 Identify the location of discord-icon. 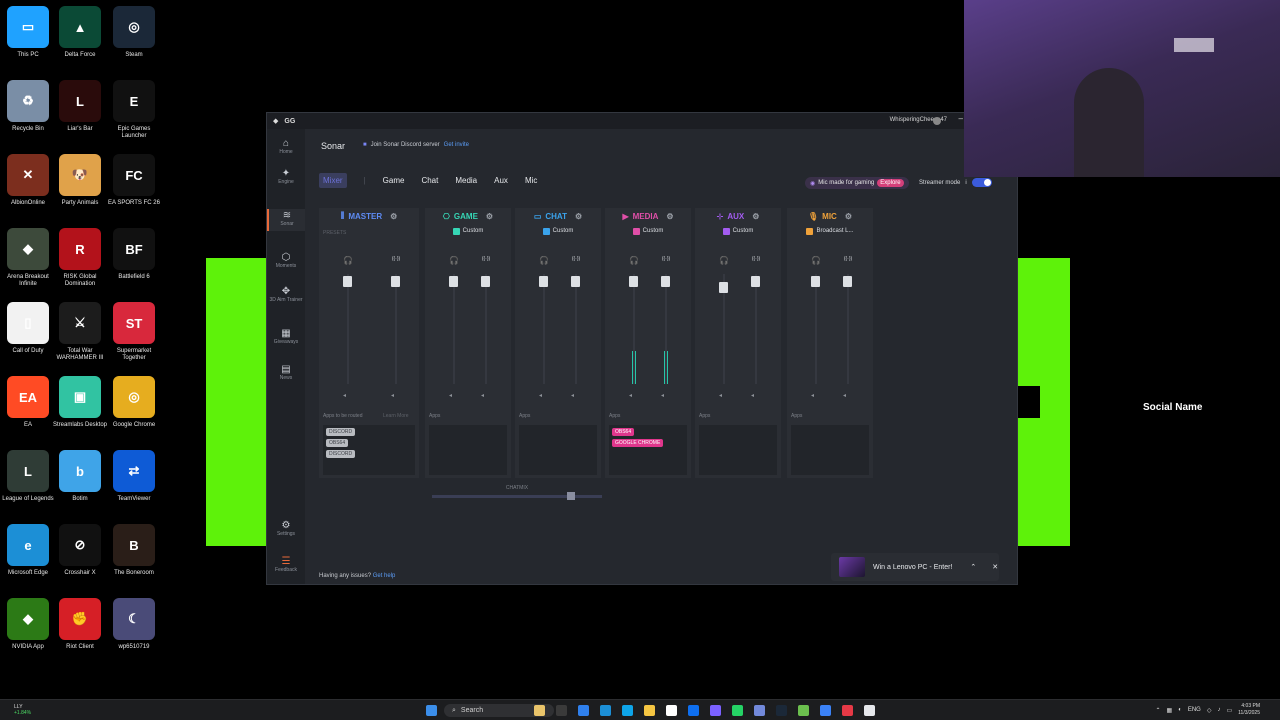
(759, 710).